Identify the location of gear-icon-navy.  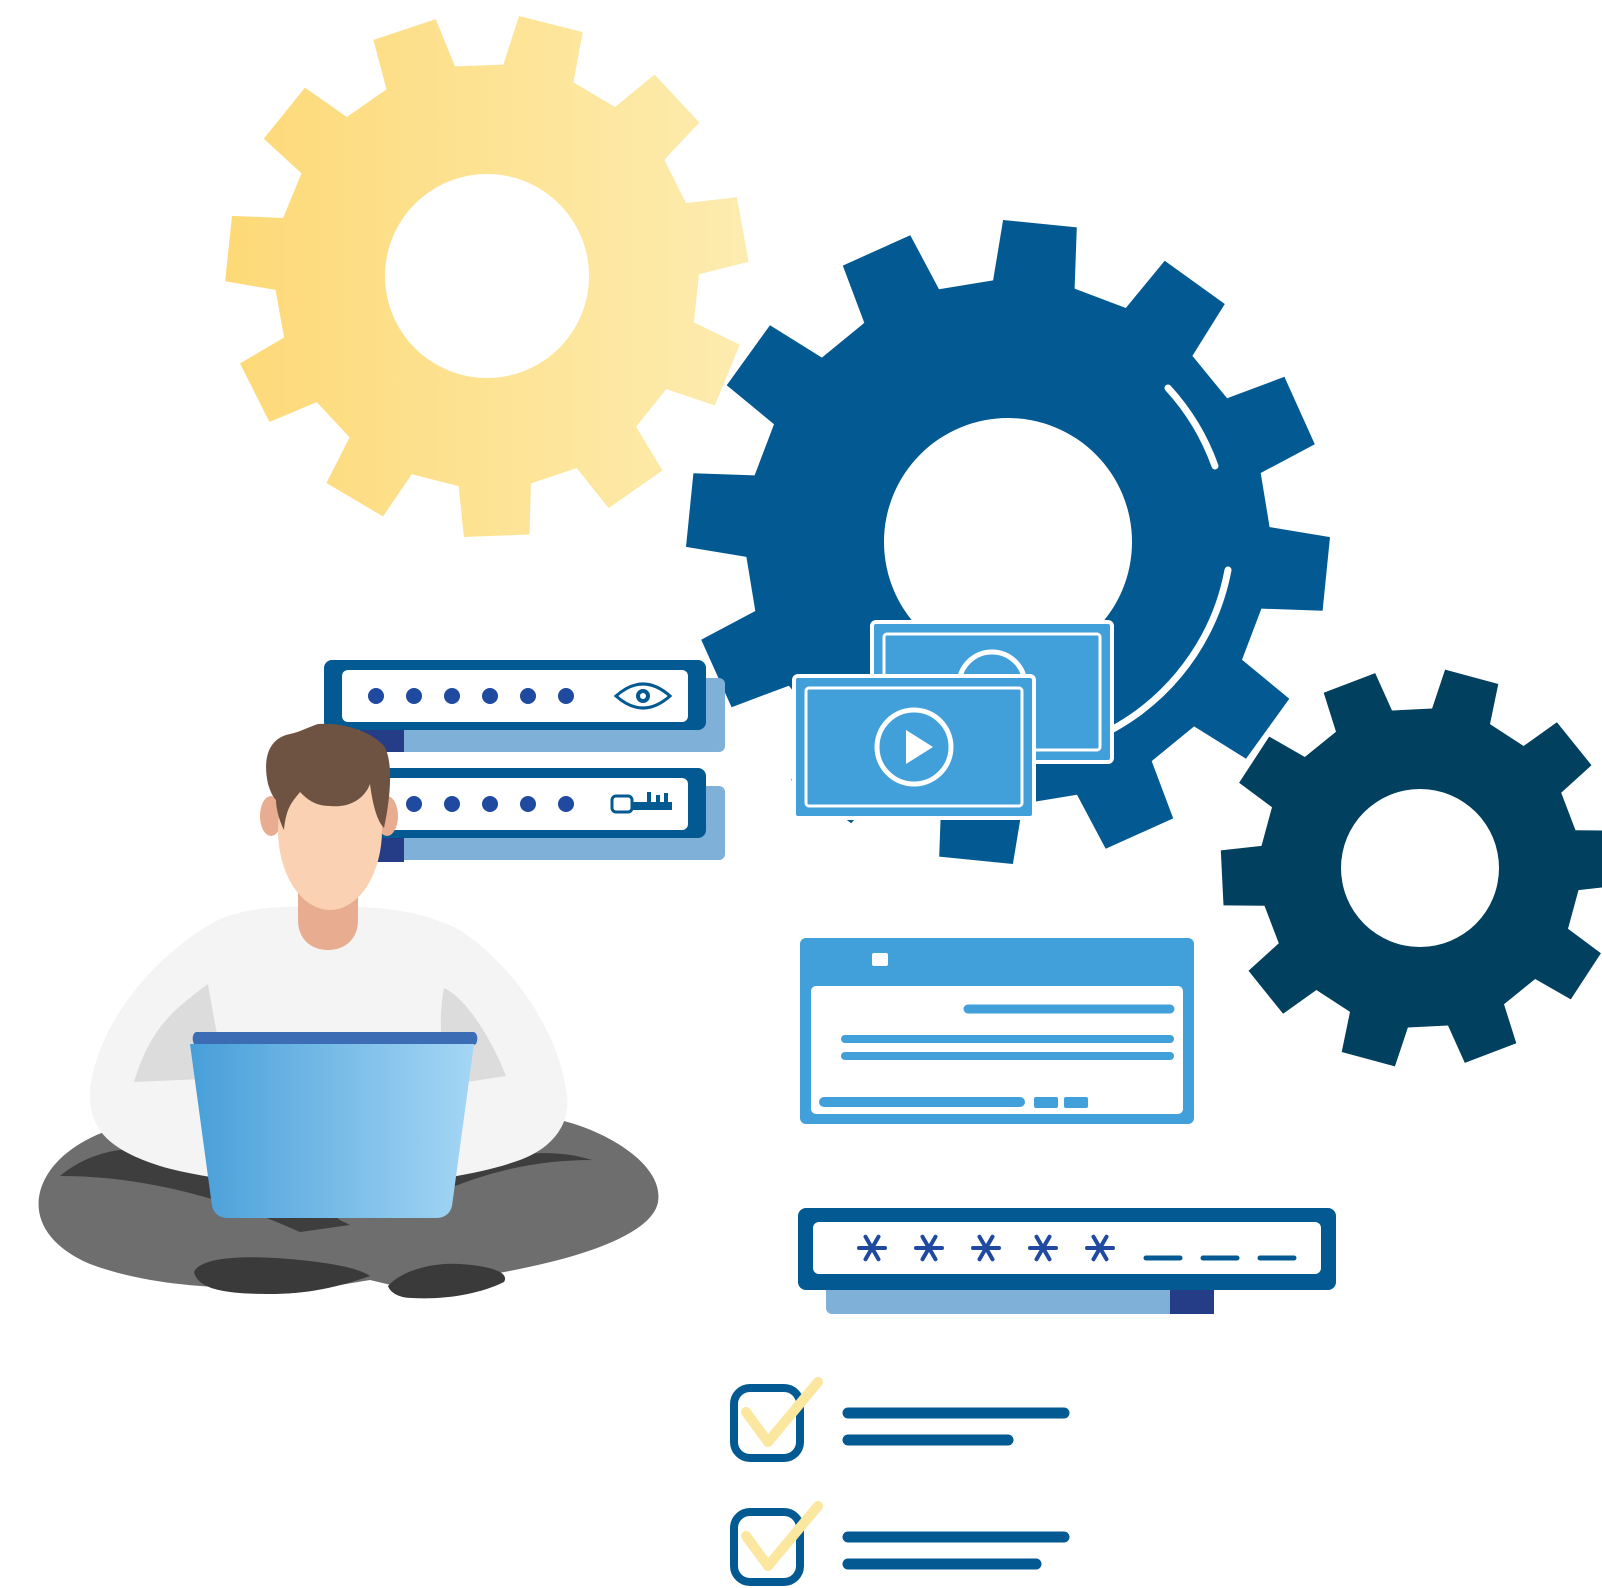
(1411, 868).